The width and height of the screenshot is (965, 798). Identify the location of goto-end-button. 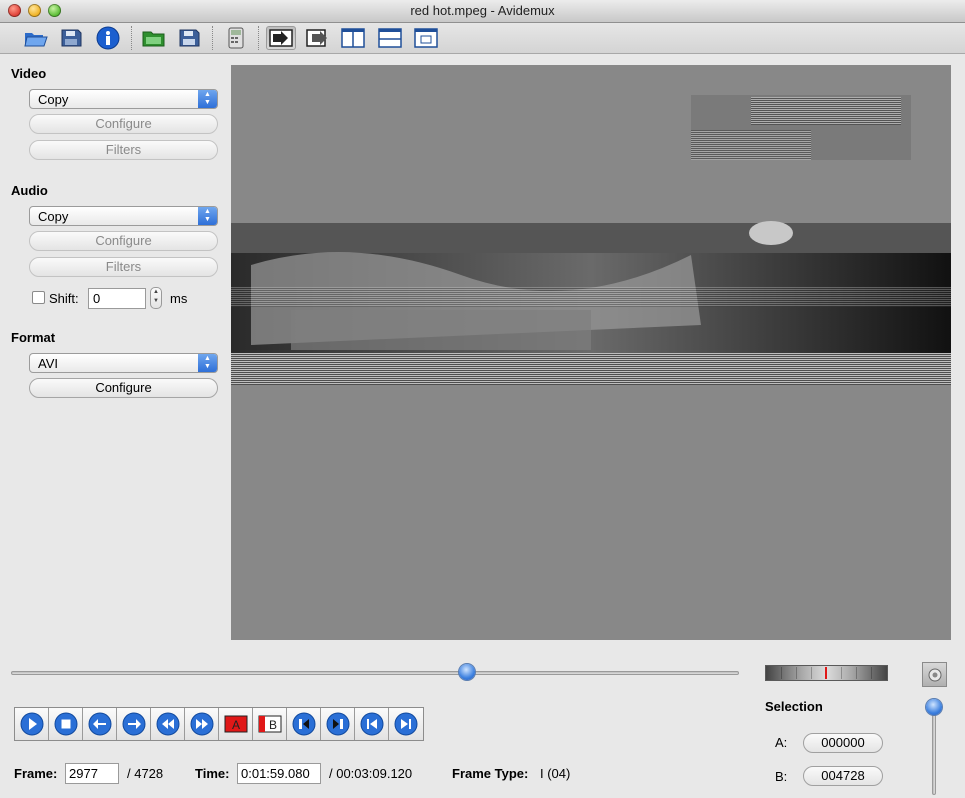
(406, 724).